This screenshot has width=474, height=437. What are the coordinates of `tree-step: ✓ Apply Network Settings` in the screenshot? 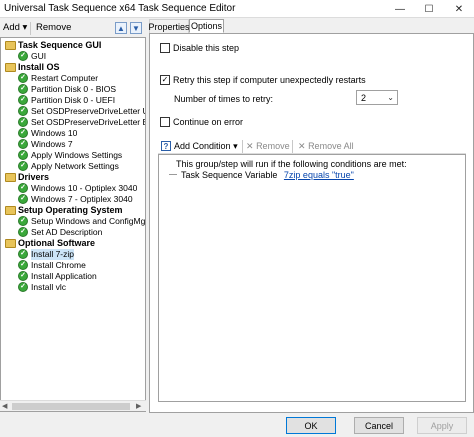 It's located at (73, 166).